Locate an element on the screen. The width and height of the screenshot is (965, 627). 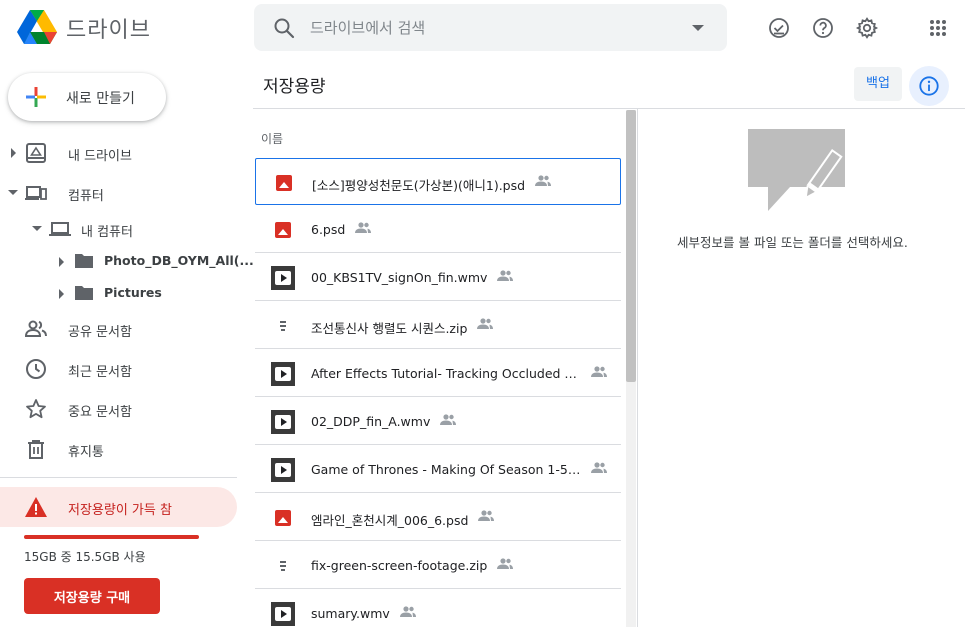
sidebar-item-recent: 최근 문서함 is located at coordinates (118, 369).